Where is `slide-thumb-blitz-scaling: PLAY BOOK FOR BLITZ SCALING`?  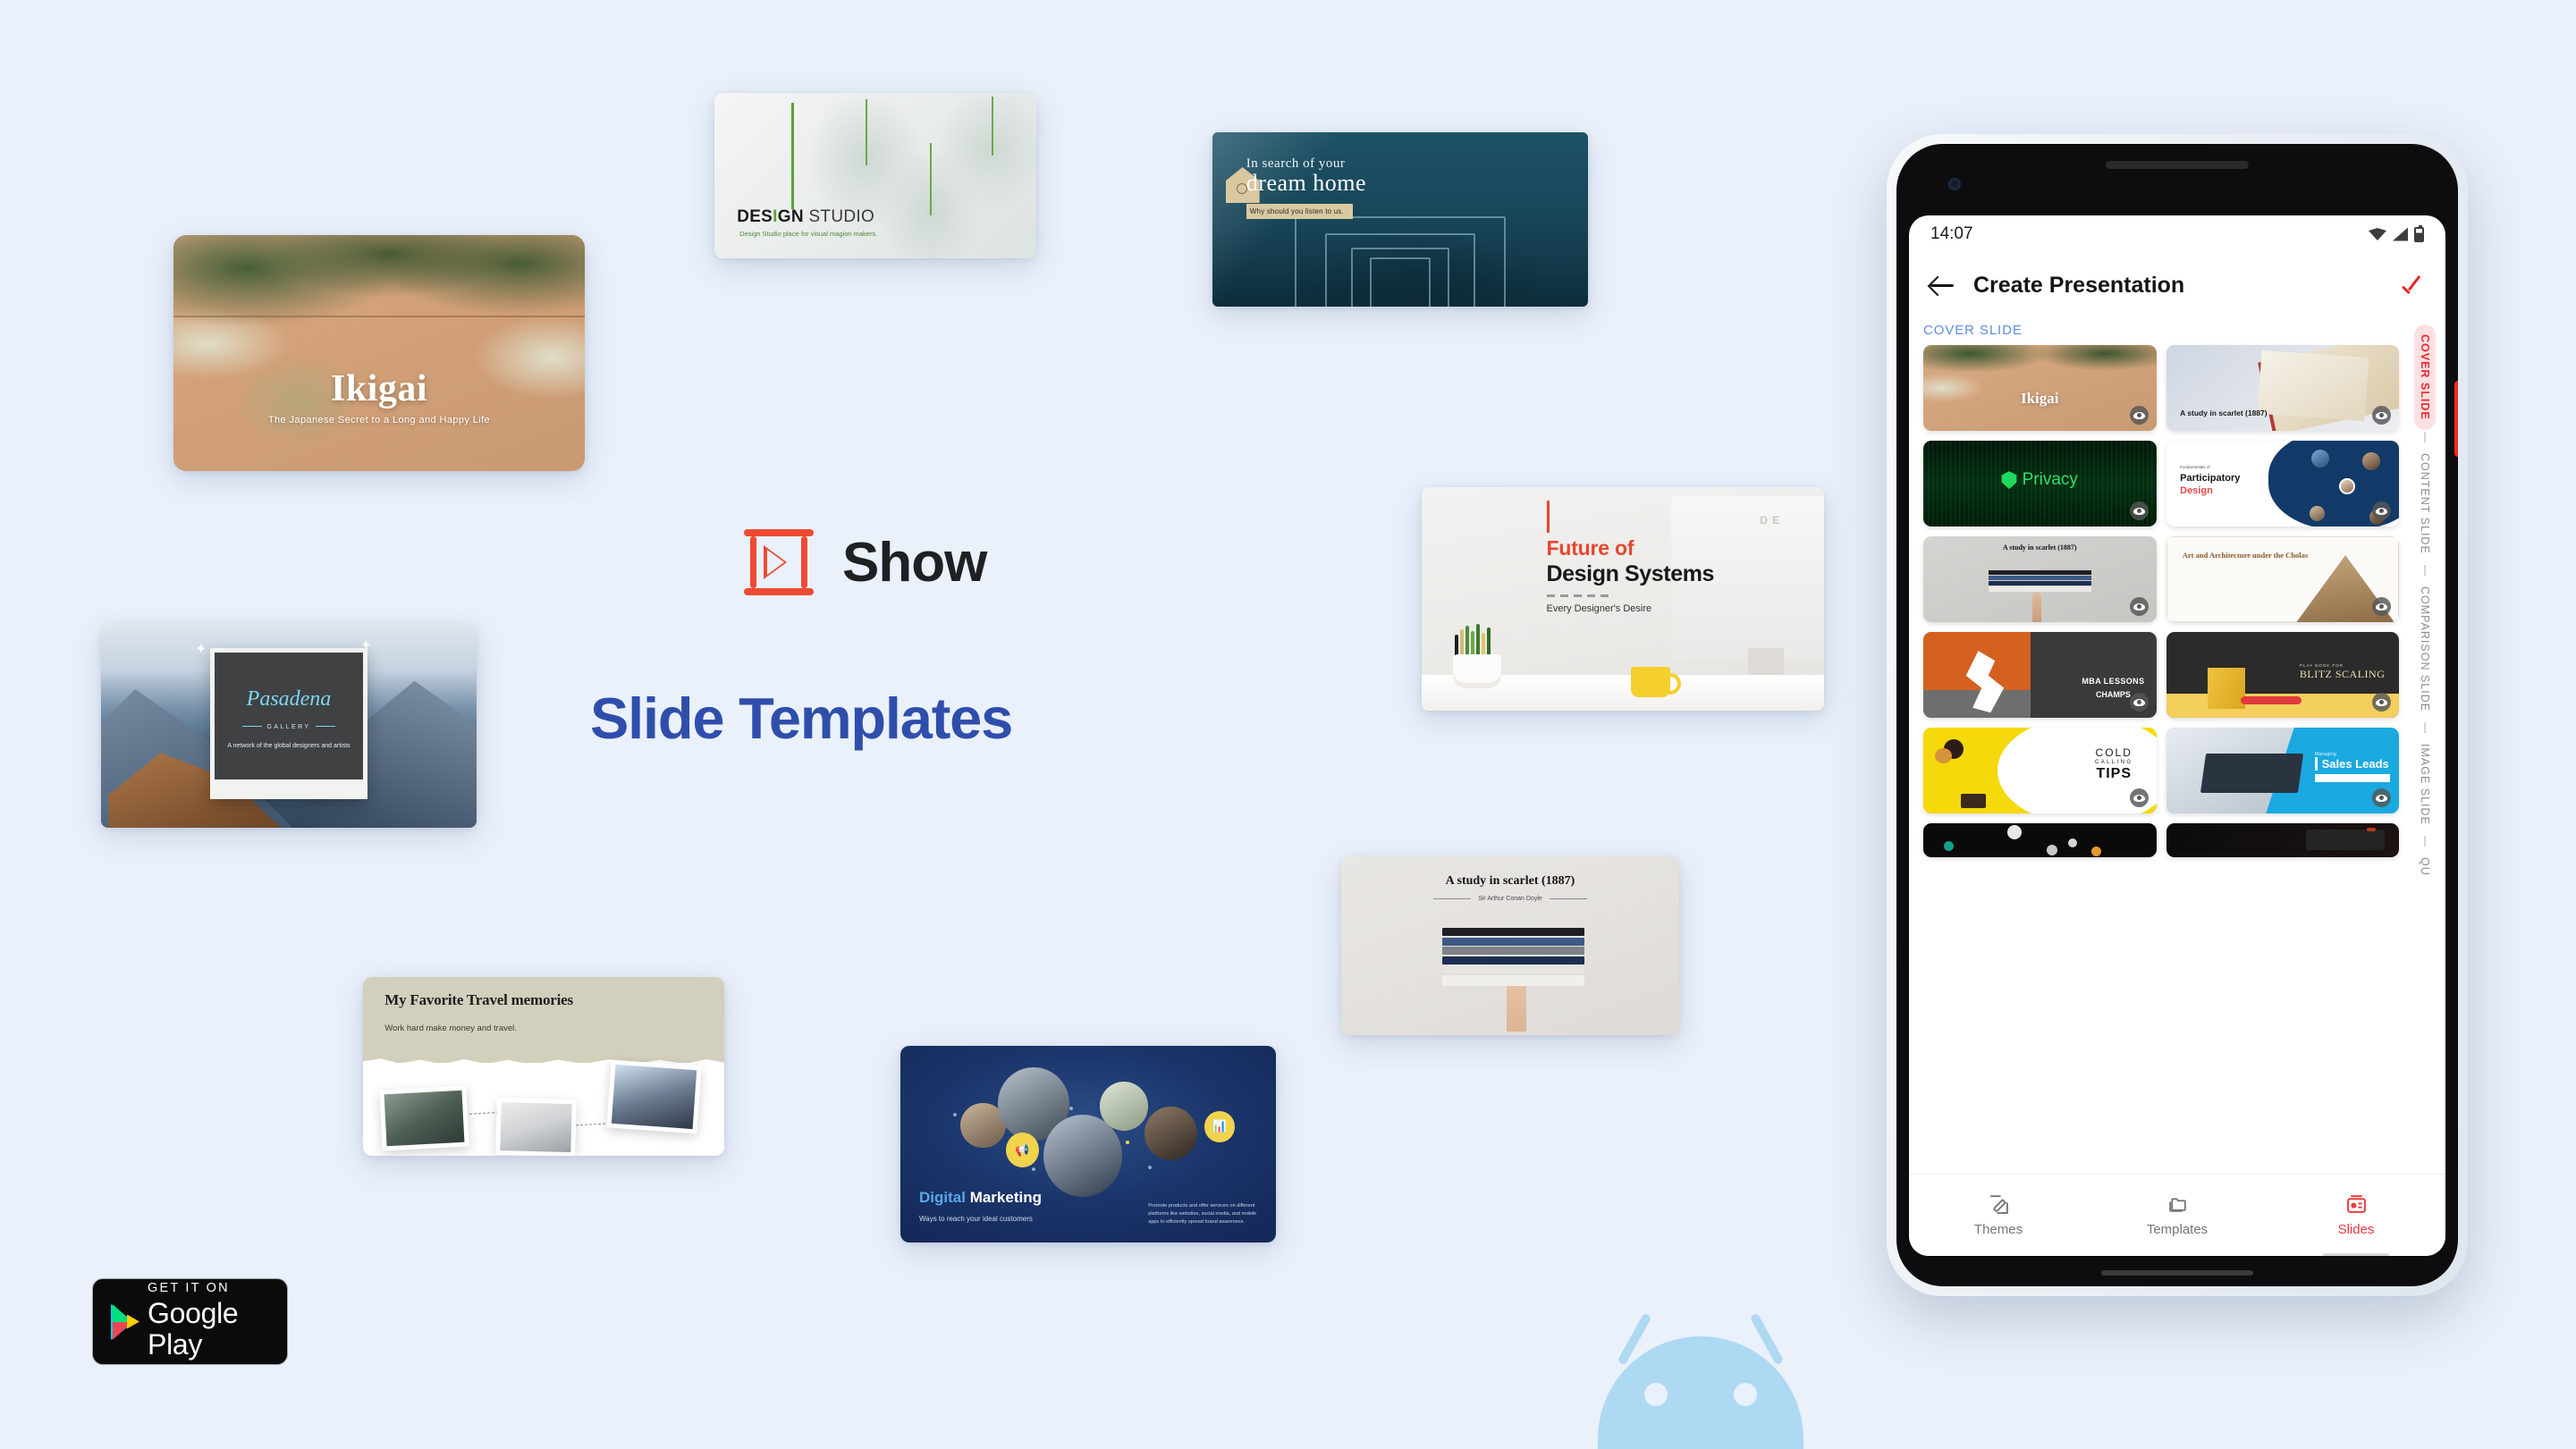 slide-thumb-blitz-scaling: PLAY BOOK FOR BLITZ SCALING is located at coordinates (2282, 675).